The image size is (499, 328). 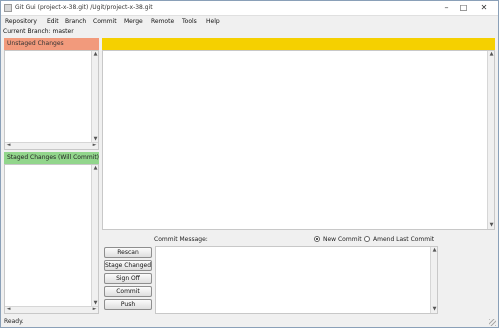 I want to click on maximize-icon: □, so click(x=463, y=8).